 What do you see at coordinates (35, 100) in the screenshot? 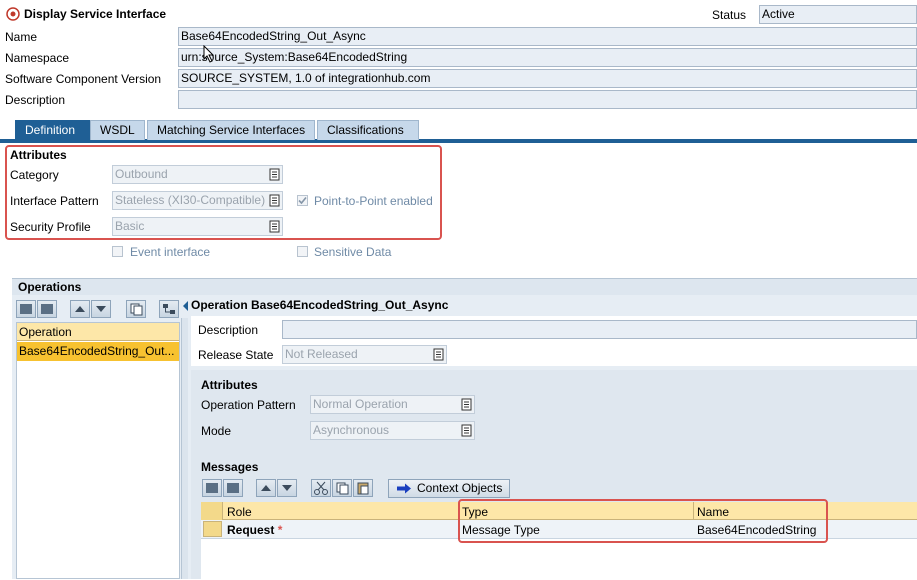
I see `description-label: Description` at bounding box center [35, 100].